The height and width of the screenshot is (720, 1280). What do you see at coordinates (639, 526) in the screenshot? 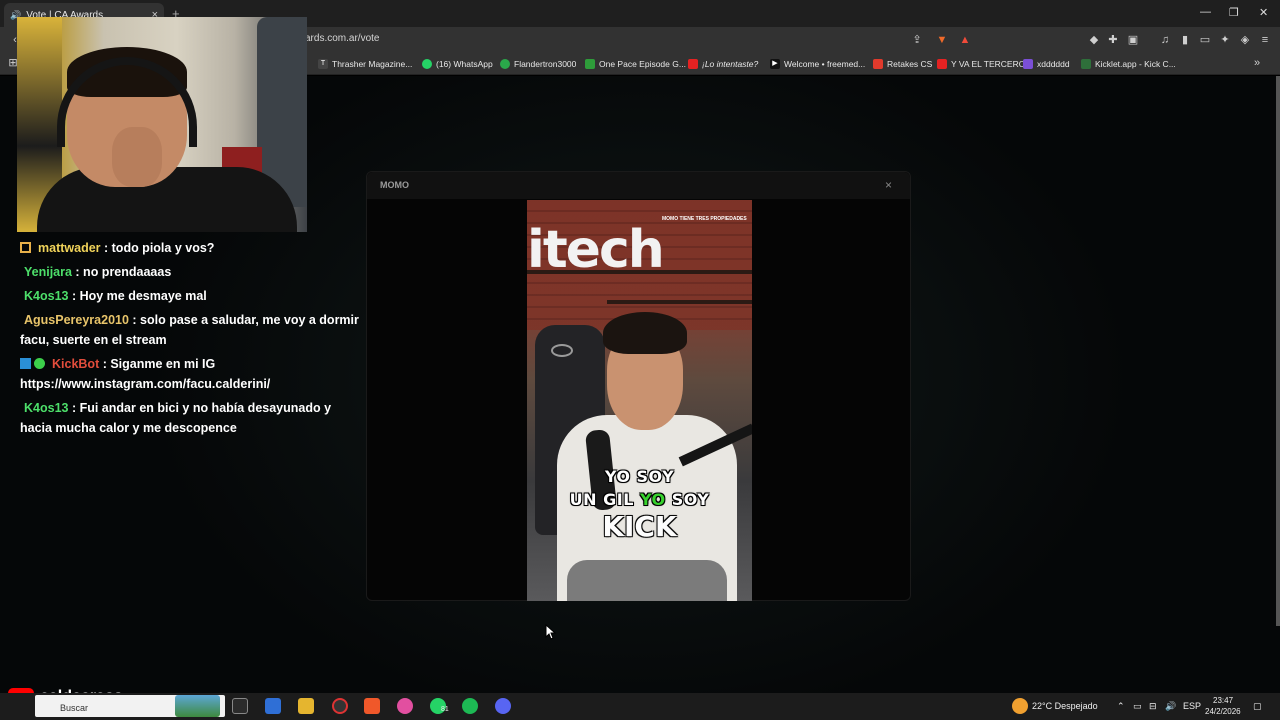
I see `caption-line-3: KICK` at bounding box center [639, 526].